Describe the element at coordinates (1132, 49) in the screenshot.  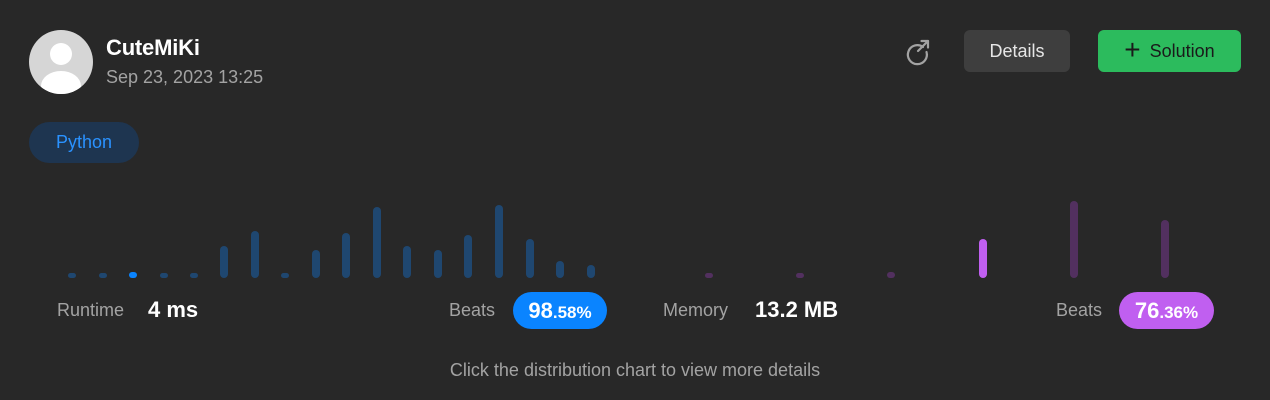
I see `plus-icon: +` at that location.